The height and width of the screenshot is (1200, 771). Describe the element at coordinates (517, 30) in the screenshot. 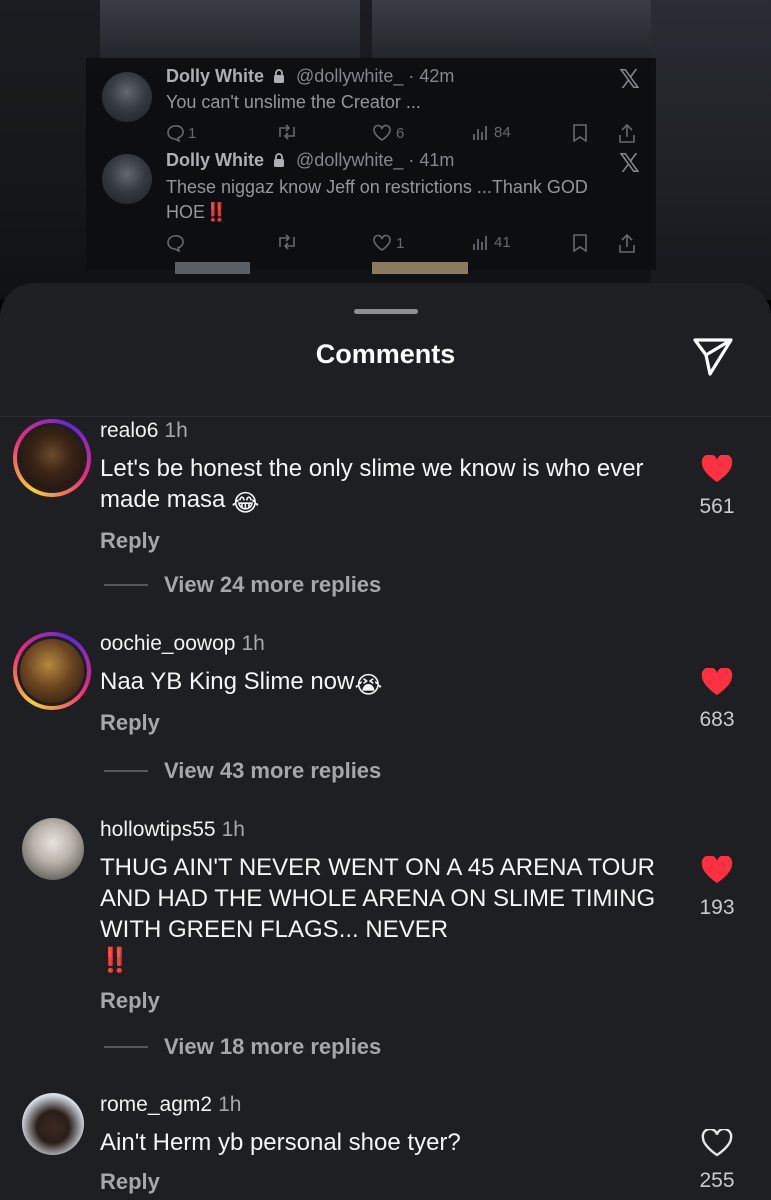

I see `background-photo-right` at that location.